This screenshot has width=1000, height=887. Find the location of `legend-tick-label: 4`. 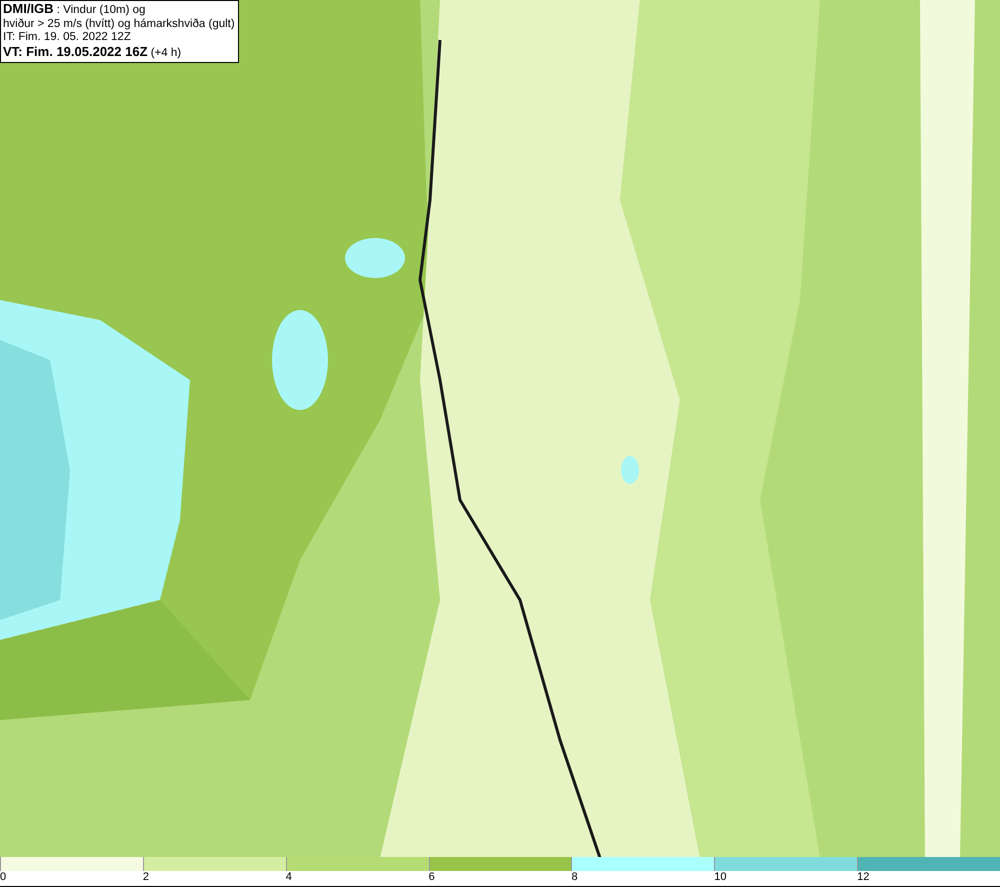

legend-tick-label: 4 is located at coordinates (289, 877).